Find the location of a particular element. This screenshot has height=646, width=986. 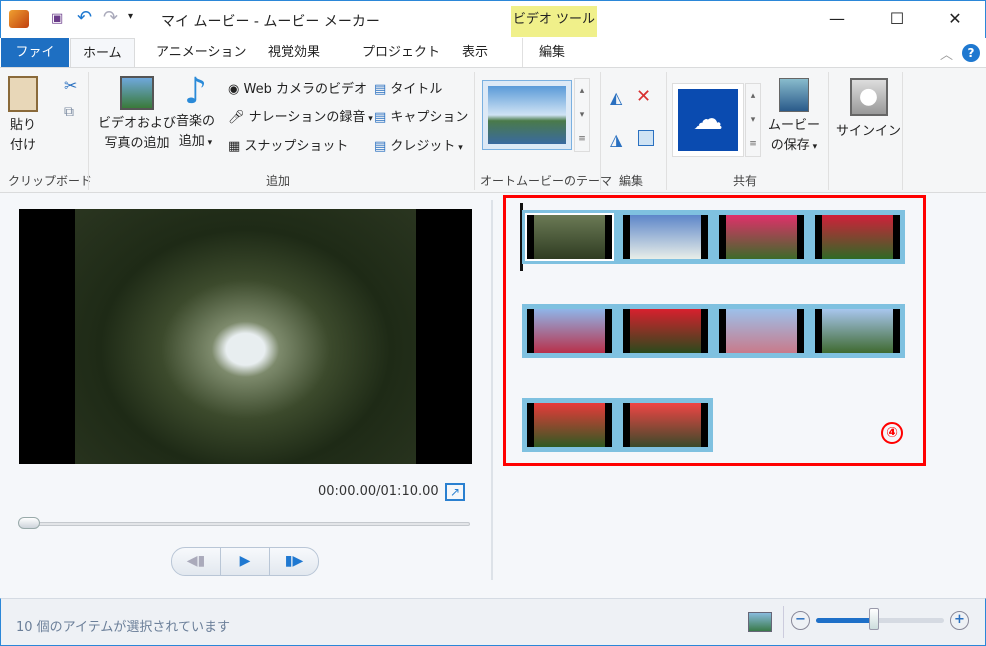

playback-controls: ◀▮ ▶ ▮▶ is located at coordinates (245, 561).